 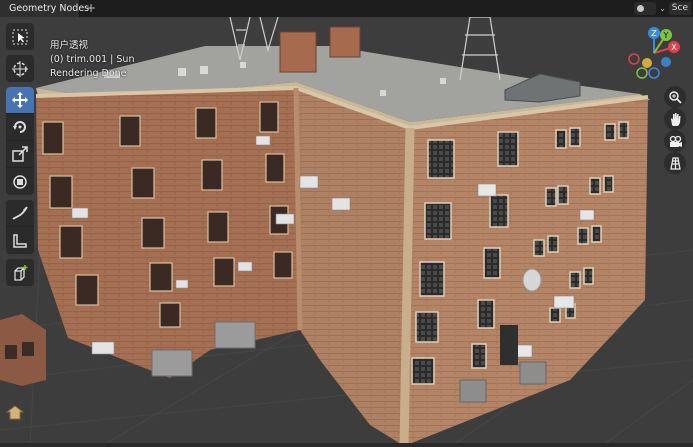 What do you see at coordinates (15, 412) in the screenshot?
I see `home-icon` at bounding box center [15, 412].